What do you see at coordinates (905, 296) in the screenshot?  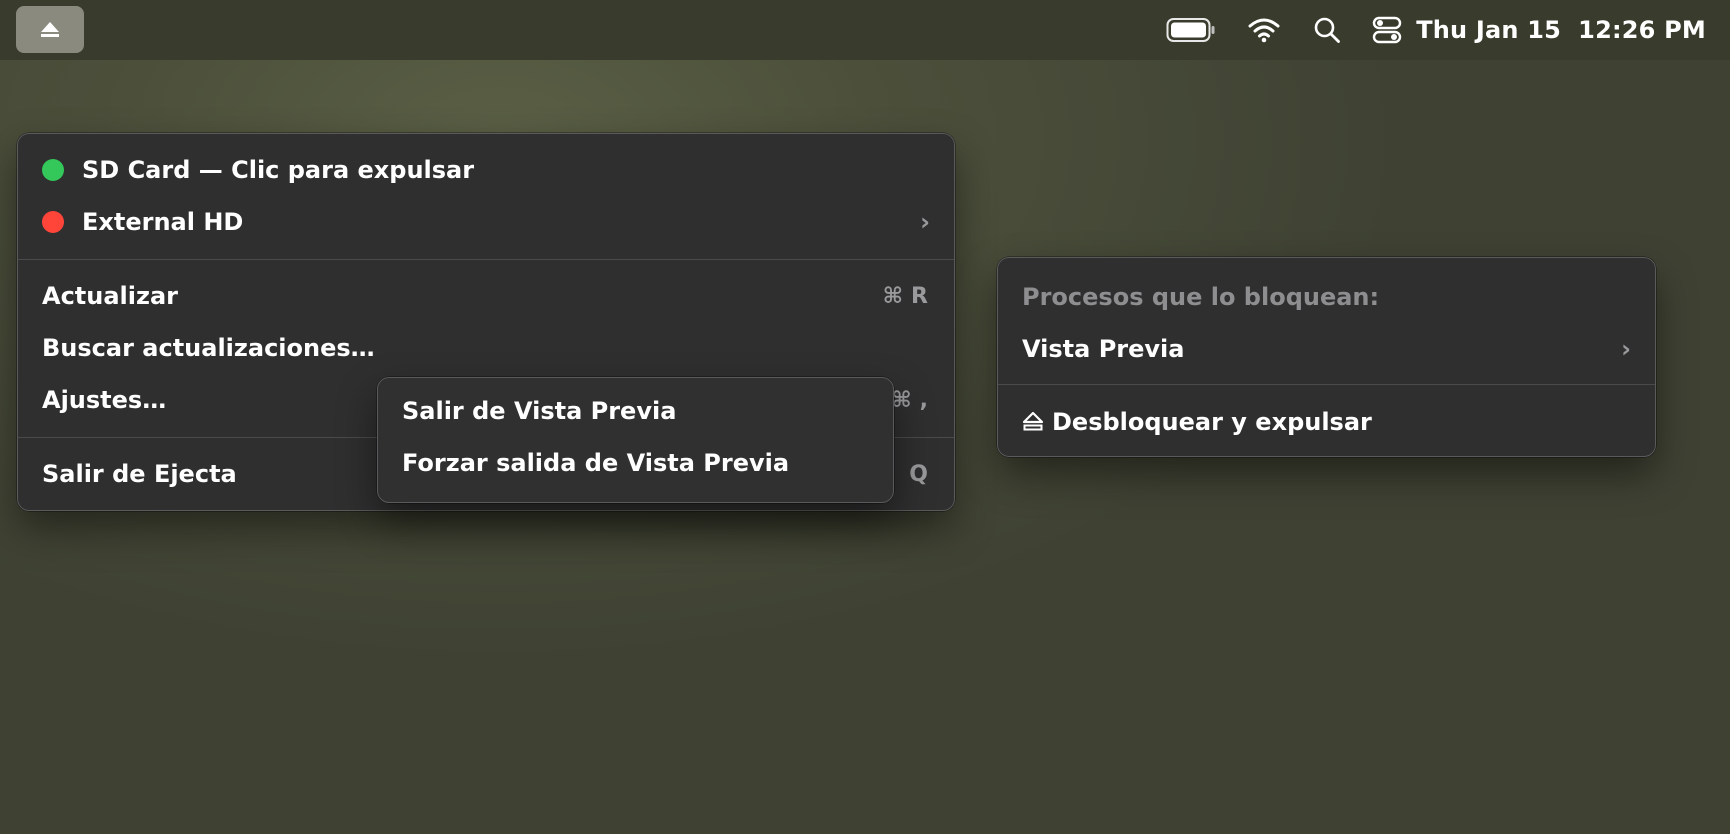 I see `shortcut-cmd-r: ⌘ R` at bounding box center [905, 296].